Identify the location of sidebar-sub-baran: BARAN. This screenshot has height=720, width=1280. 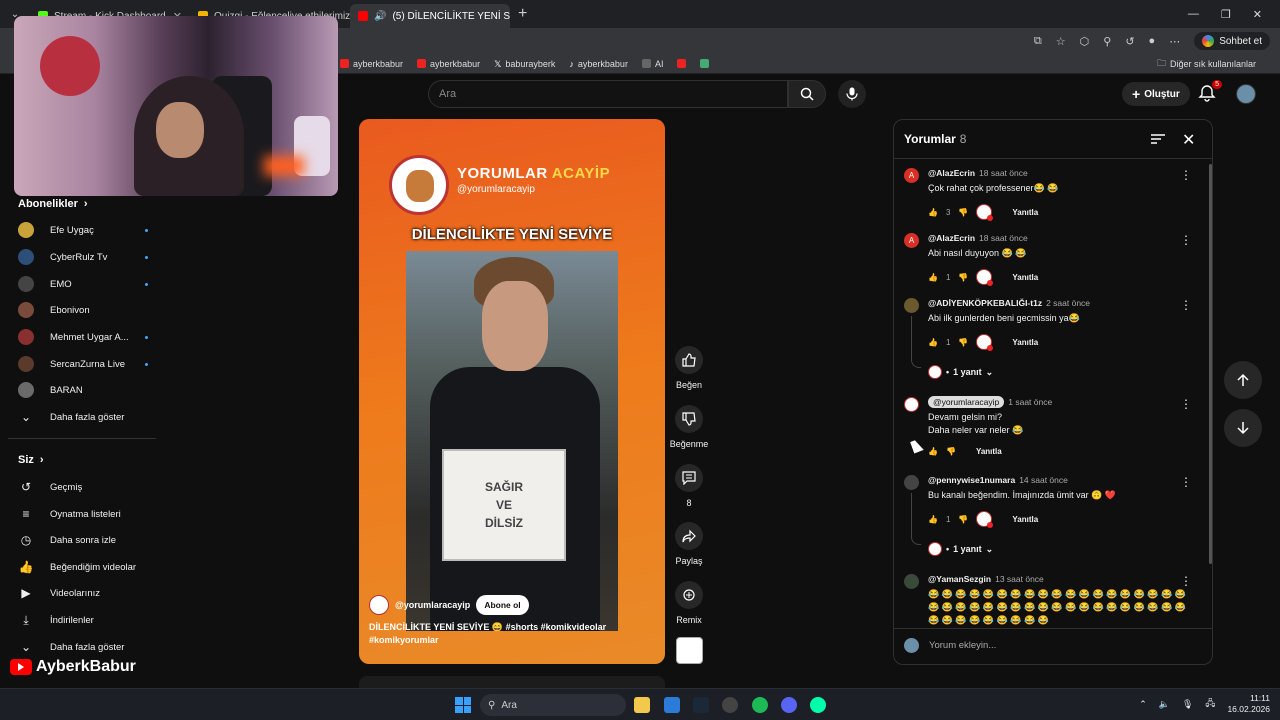
(83, 390).